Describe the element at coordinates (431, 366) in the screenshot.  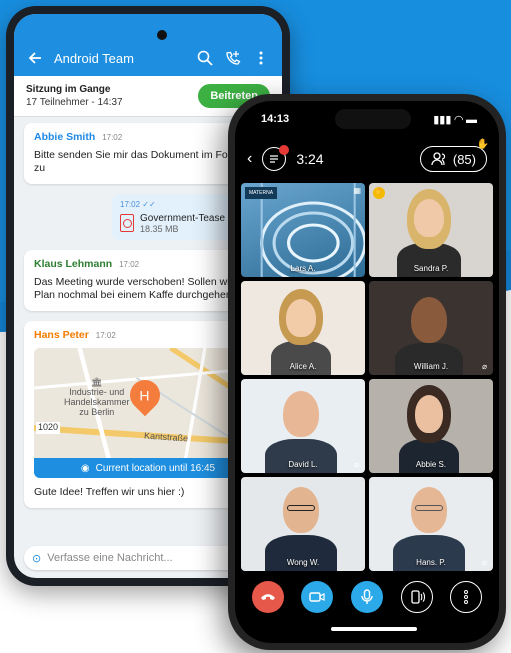
I see `participant-name: William J.` at that location.